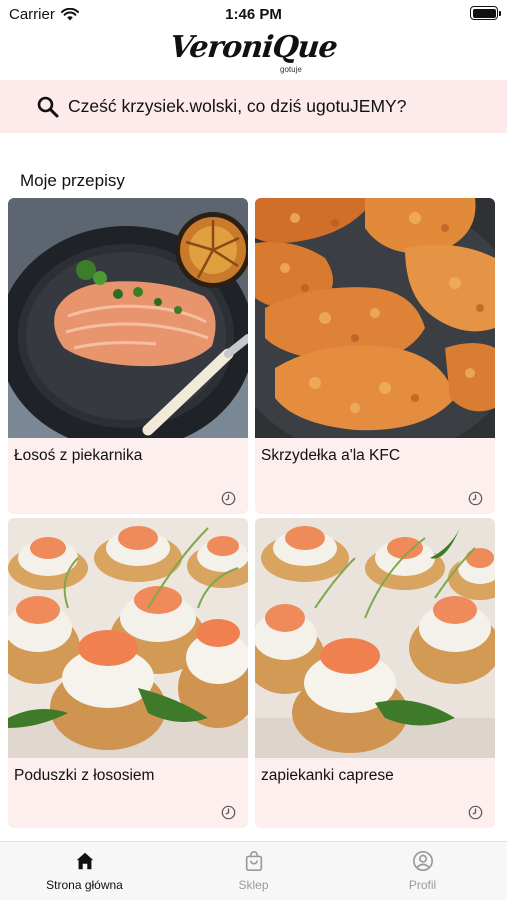 Image resolution: width=507 pixels, height=900 pixels. I want to click on tab-bar: Strona główna Sklep Profil, so click(253, 870).